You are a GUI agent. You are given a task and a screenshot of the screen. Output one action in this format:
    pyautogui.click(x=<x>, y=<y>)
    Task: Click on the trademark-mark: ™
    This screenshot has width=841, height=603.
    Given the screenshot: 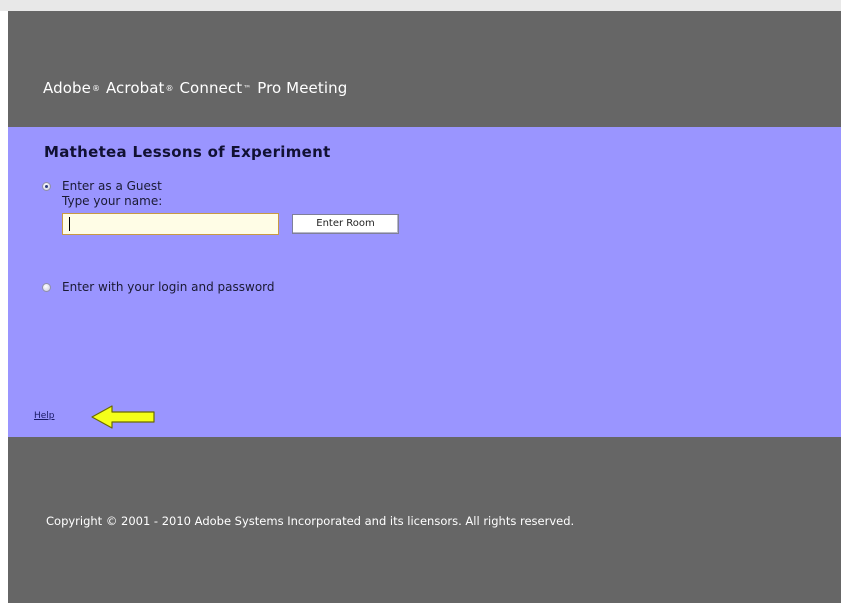 What is the action you would take?
    pyautogui.click(x=247, y=88)
    